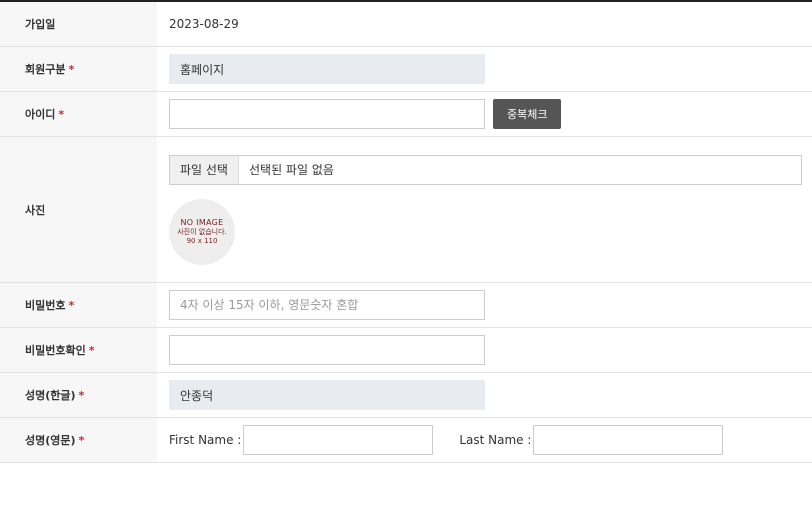 Image resolution: width=812 pixels, height=519 pixels. I want to click on file-status-text: 선택된 파일 없음, so click(291, 170).